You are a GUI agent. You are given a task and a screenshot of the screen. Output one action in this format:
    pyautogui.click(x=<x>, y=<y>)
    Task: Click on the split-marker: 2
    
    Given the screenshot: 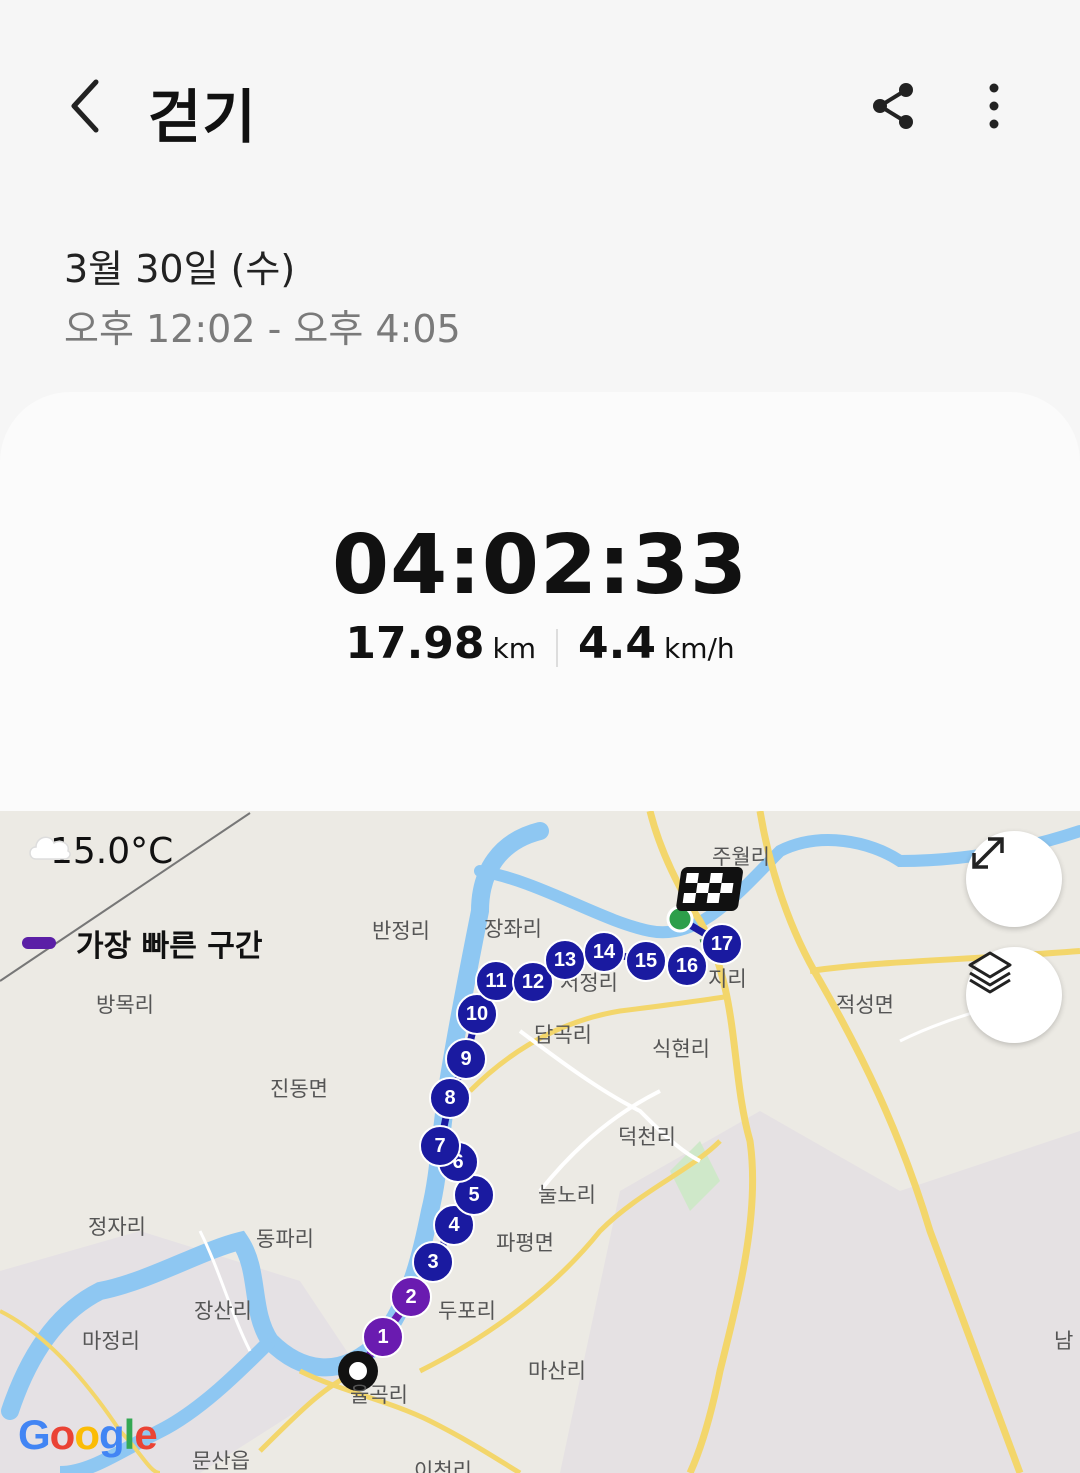 What is the action you would take?
    pyautogui.click(x=411, y=1297)
    